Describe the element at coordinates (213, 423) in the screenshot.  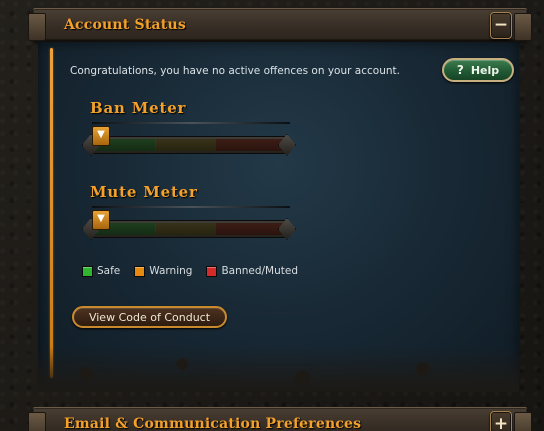
I see `email-preferences-title: Email & Communication Preferences` at that location.